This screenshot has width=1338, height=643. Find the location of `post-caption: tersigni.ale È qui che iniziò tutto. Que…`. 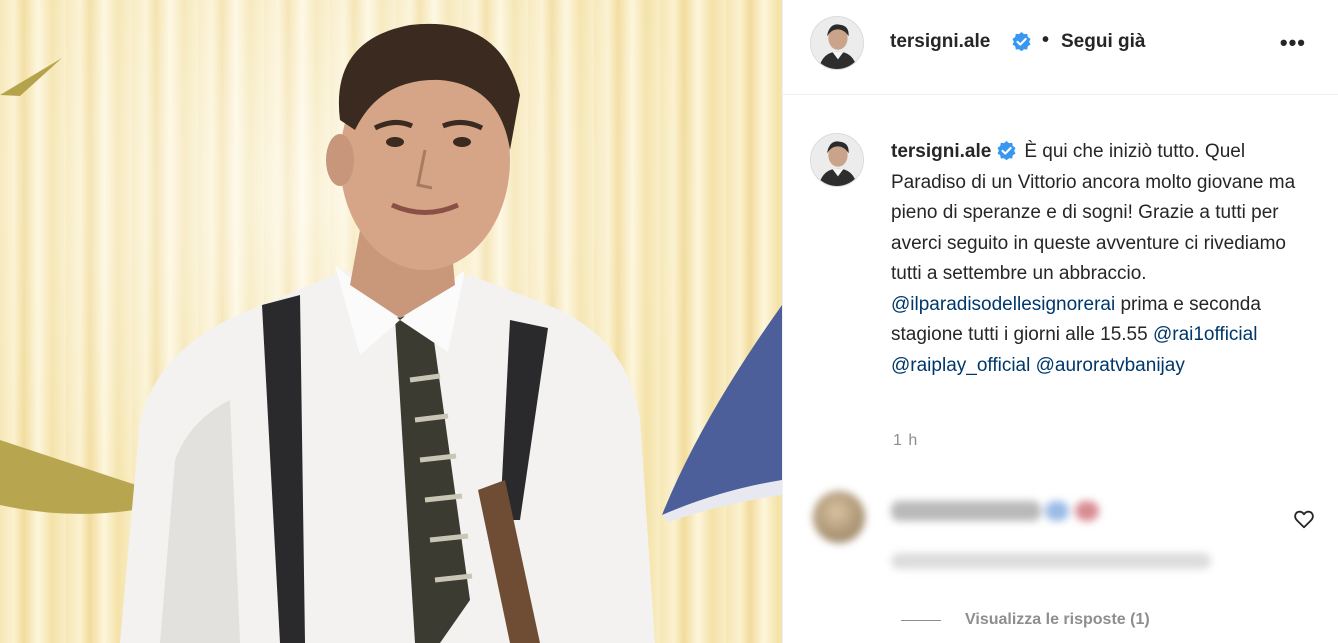

post-caption: tersigni.ale È qui che iniziò tutto. Que… is located at coordinates (1106, 259).